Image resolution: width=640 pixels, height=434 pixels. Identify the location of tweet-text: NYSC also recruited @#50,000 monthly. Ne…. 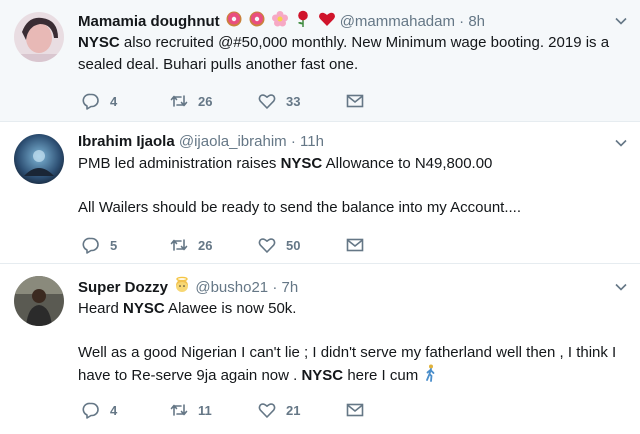
(351, 54).